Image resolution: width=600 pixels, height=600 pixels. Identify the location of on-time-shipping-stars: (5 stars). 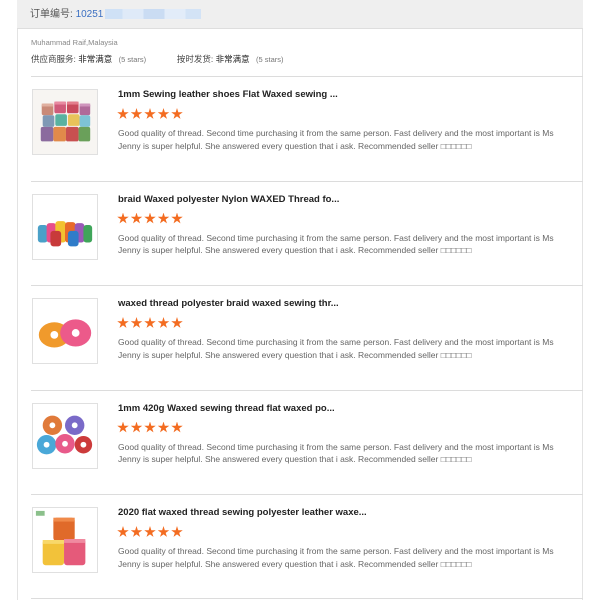
(270, 59).